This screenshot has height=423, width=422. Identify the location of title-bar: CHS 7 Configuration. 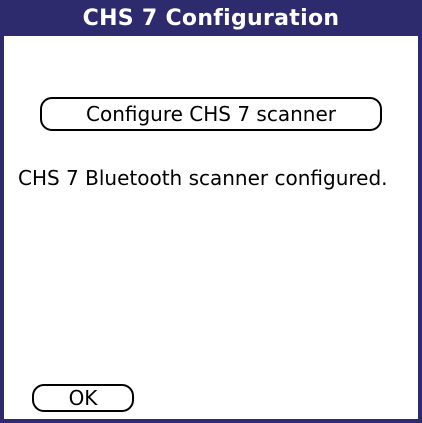
(211, 18).